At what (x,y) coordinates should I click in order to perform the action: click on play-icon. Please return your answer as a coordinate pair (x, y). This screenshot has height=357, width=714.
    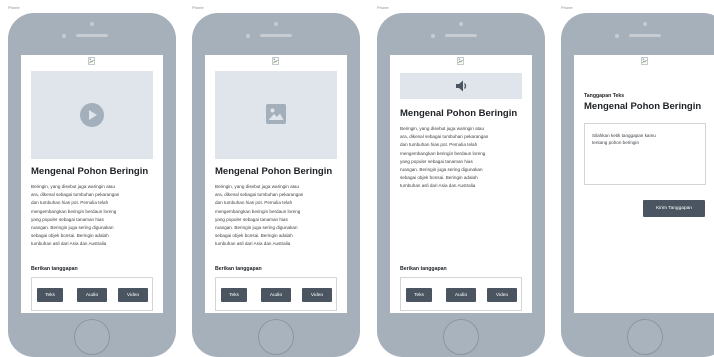
    Looking at the image, I should click on (92, 115).